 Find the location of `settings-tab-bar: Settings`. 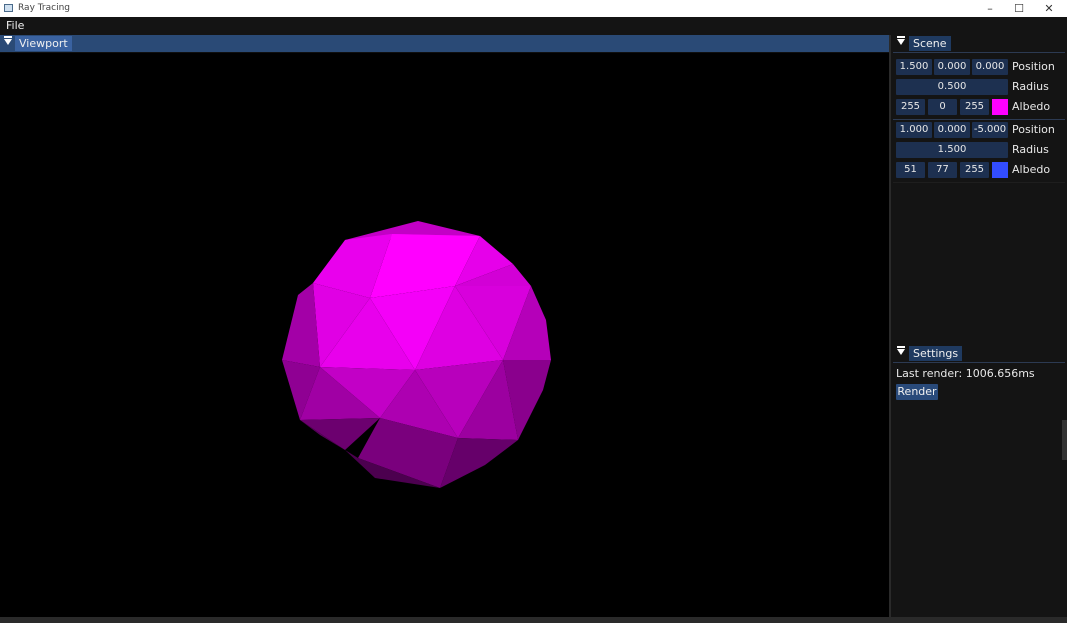

settings-tab-bar: Settings is located at coordinates (979, 354).